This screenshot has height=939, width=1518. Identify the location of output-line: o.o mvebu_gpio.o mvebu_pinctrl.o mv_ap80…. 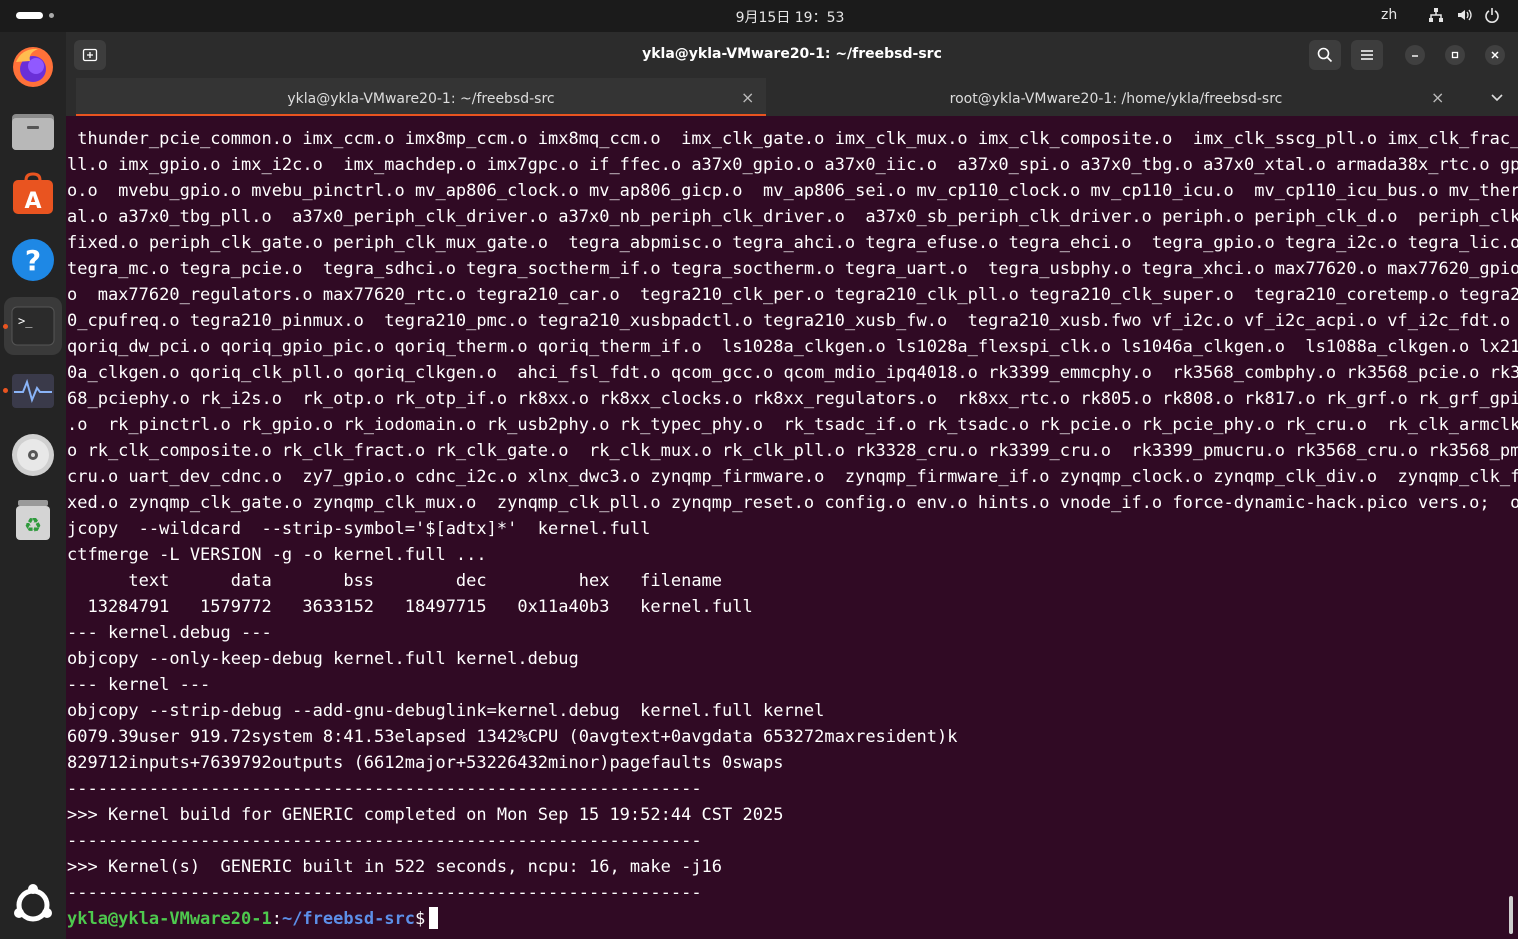
(792, 191).